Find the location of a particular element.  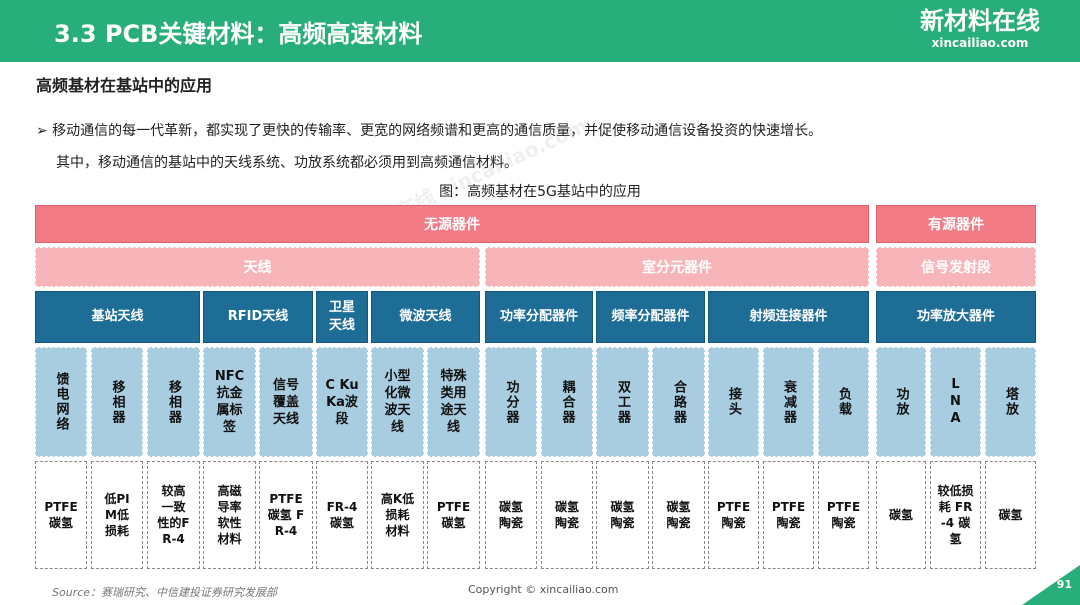

page-number-badge: 91 is located at coordinates (1051, 585).